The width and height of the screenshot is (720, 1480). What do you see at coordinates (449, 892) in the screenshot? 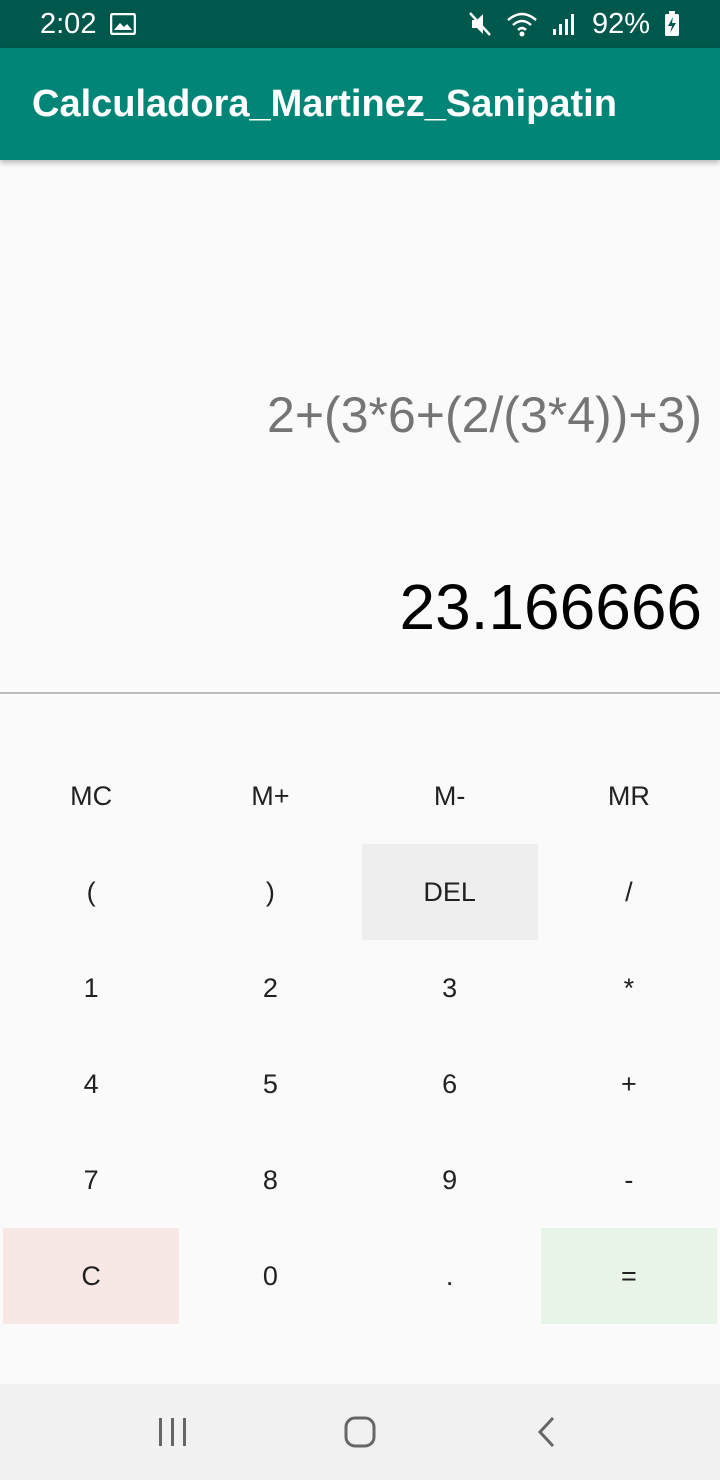
I see `key-delete: DEL` at bounding box center [449, 892].